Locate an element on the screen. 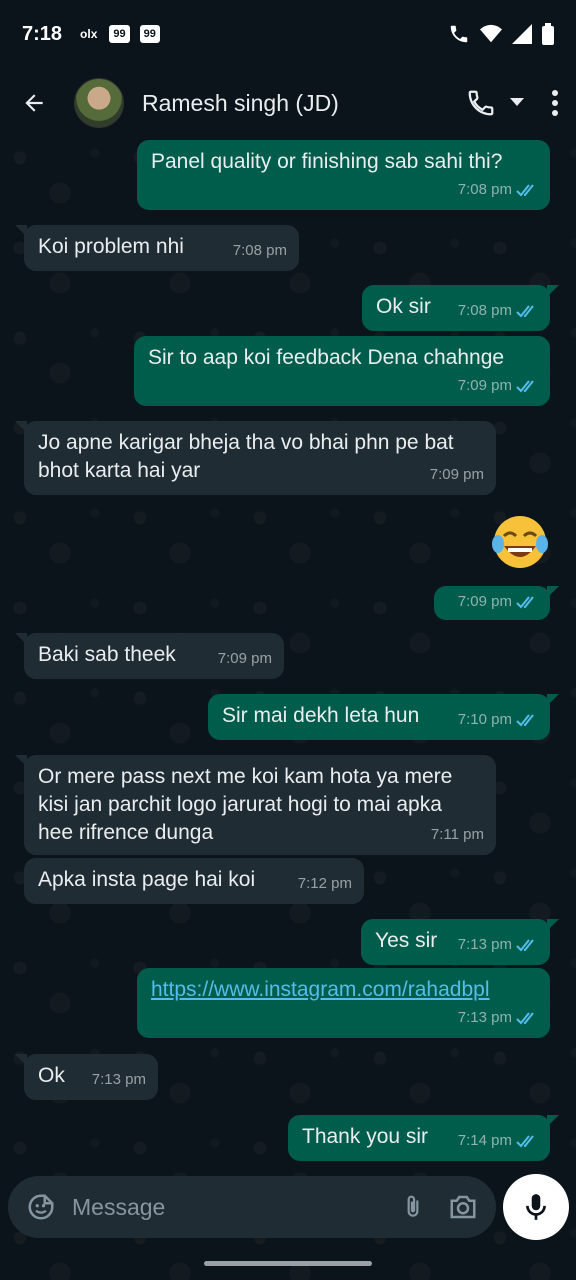 This screenshot has width=576, height=1280. chat-header: Ramesh singh (JD) is located at coordinates (288, 103).